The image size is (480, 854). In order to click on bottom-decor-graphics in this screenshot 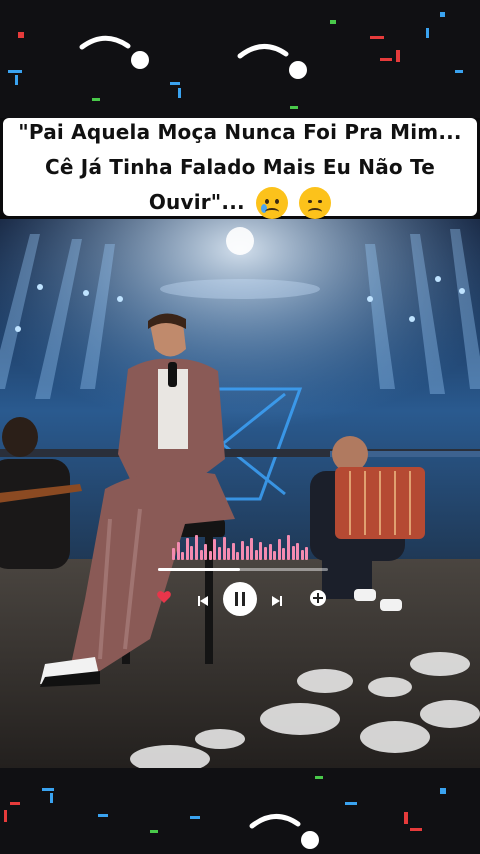, I will do `click(225, 812)`.